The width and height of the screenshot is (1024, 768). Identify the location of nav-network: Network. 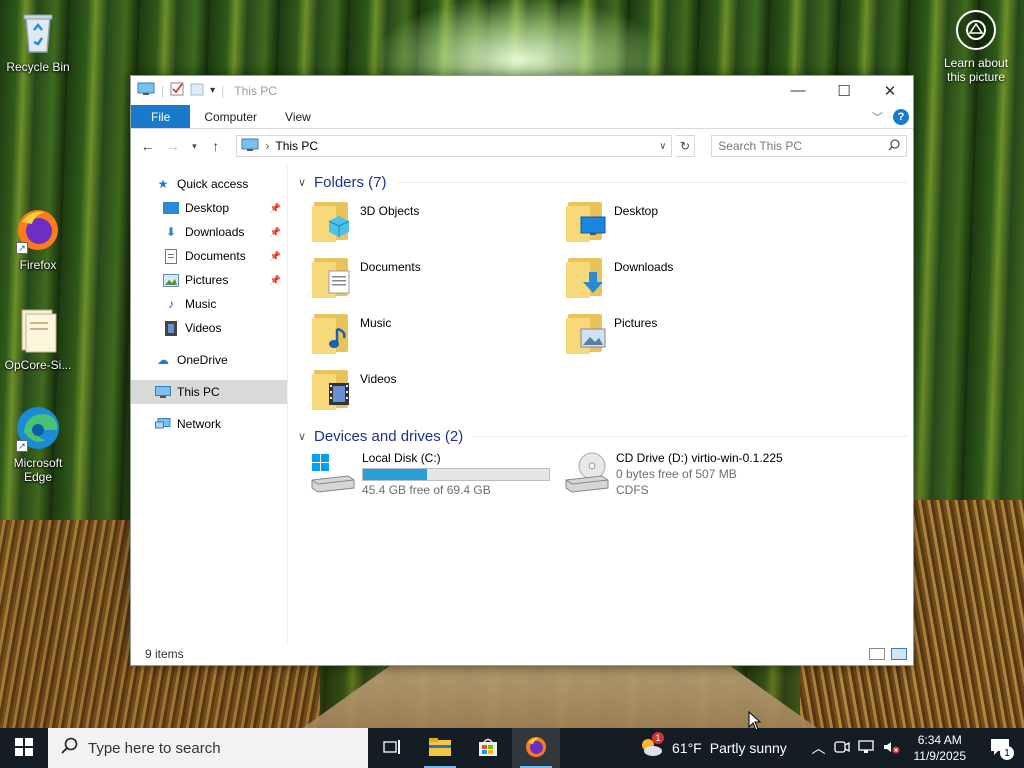
(209, 424).